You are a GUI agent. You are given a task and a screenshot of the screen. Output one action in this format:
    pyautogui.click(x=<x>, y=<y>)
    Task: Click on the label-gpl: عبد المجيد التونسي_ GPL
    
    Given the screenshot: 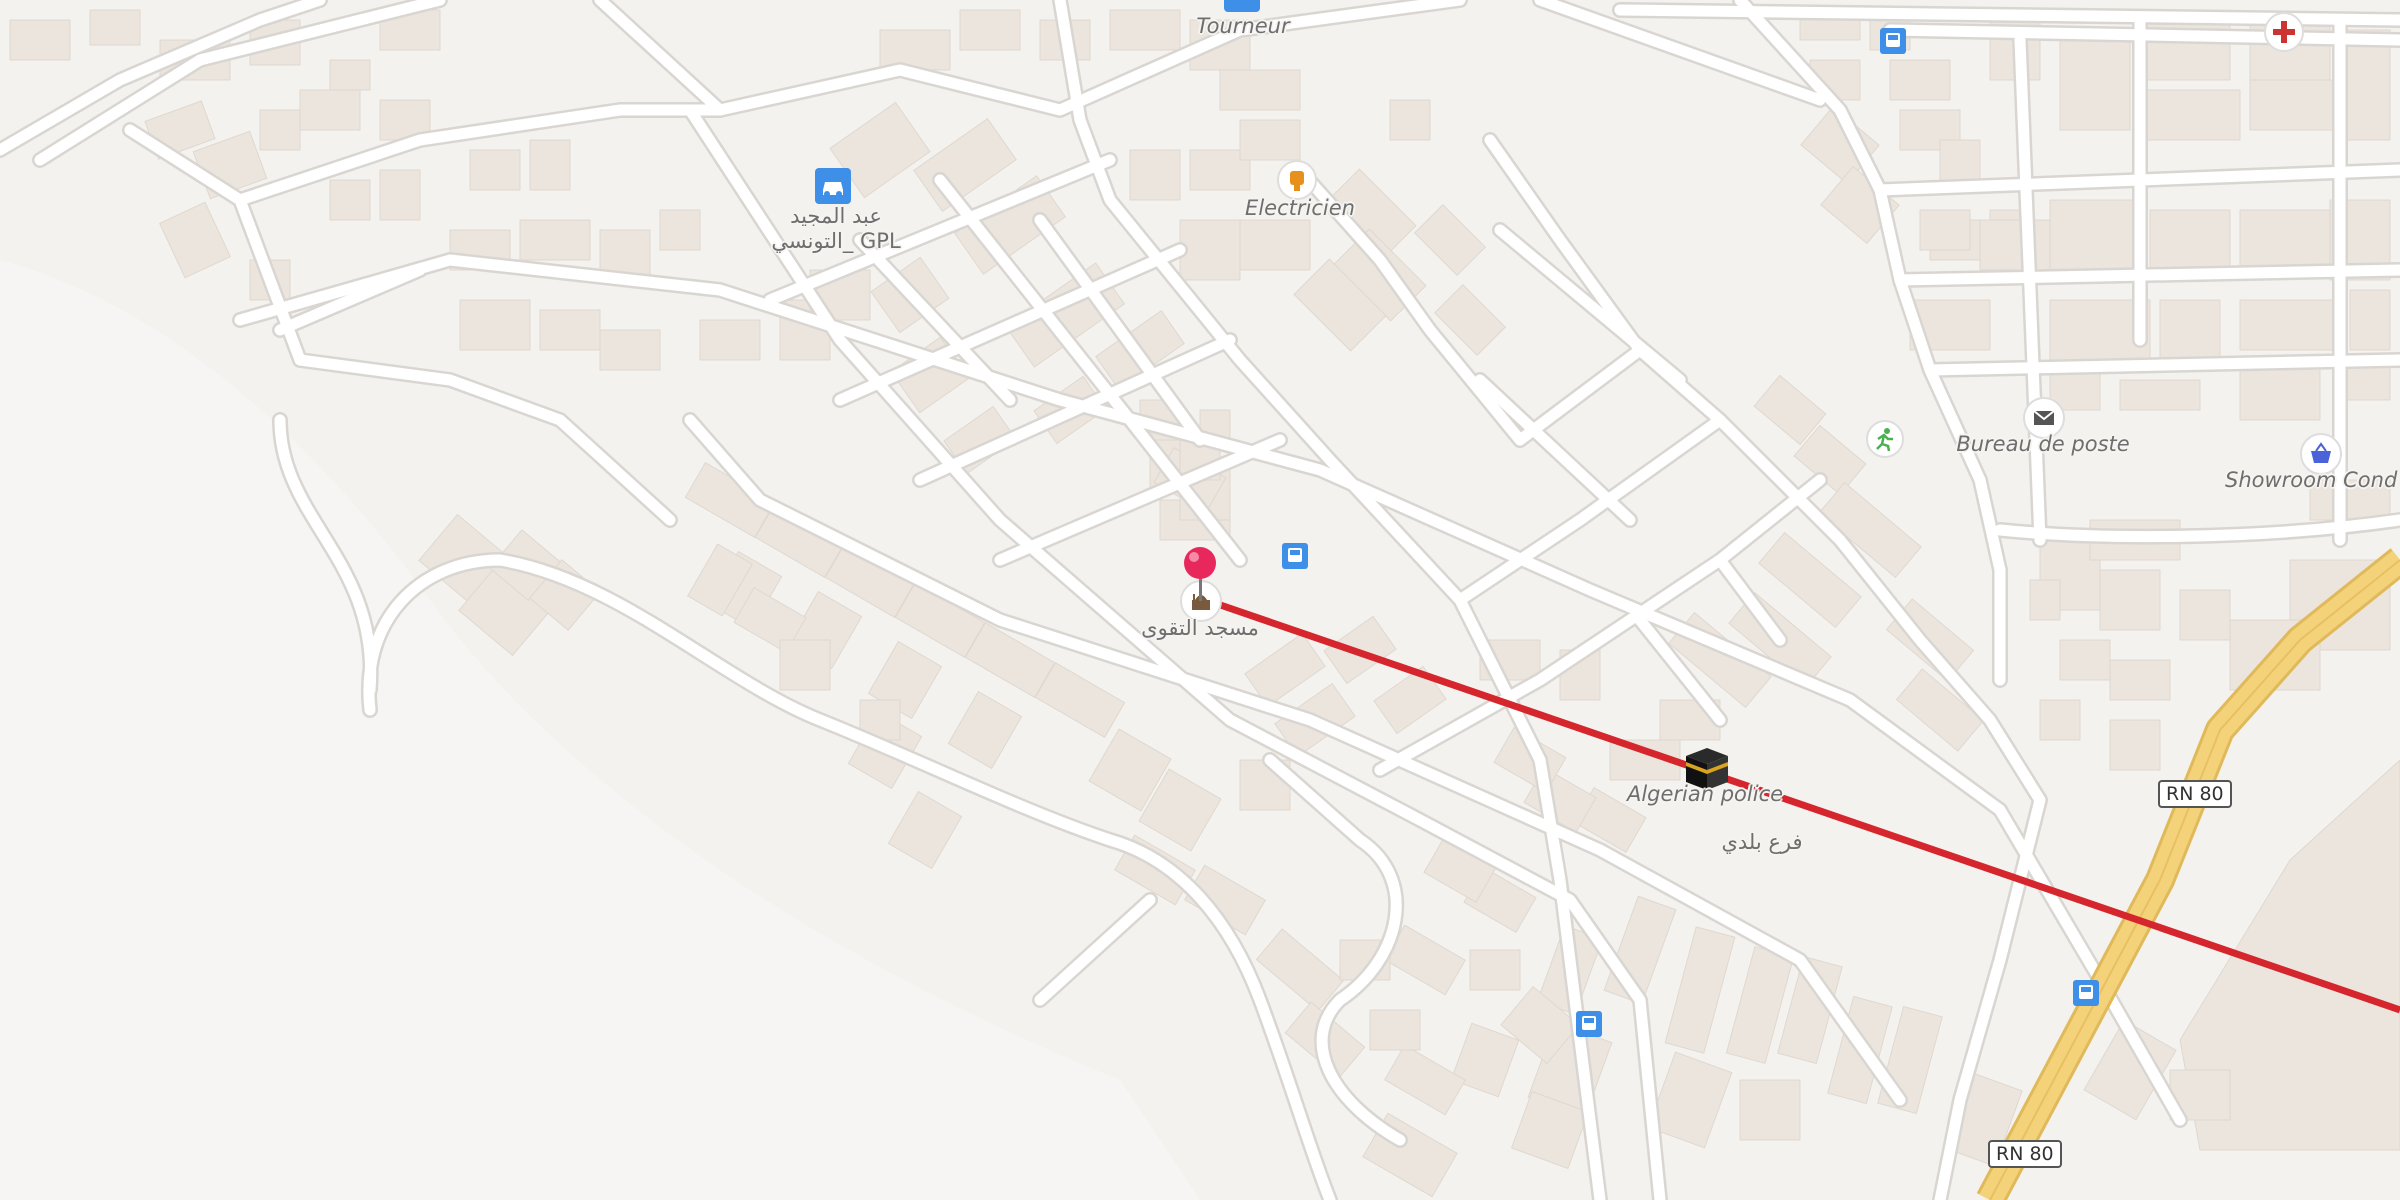 What is the action you would take?
    pyautogui.click(x=835, y=229)
    